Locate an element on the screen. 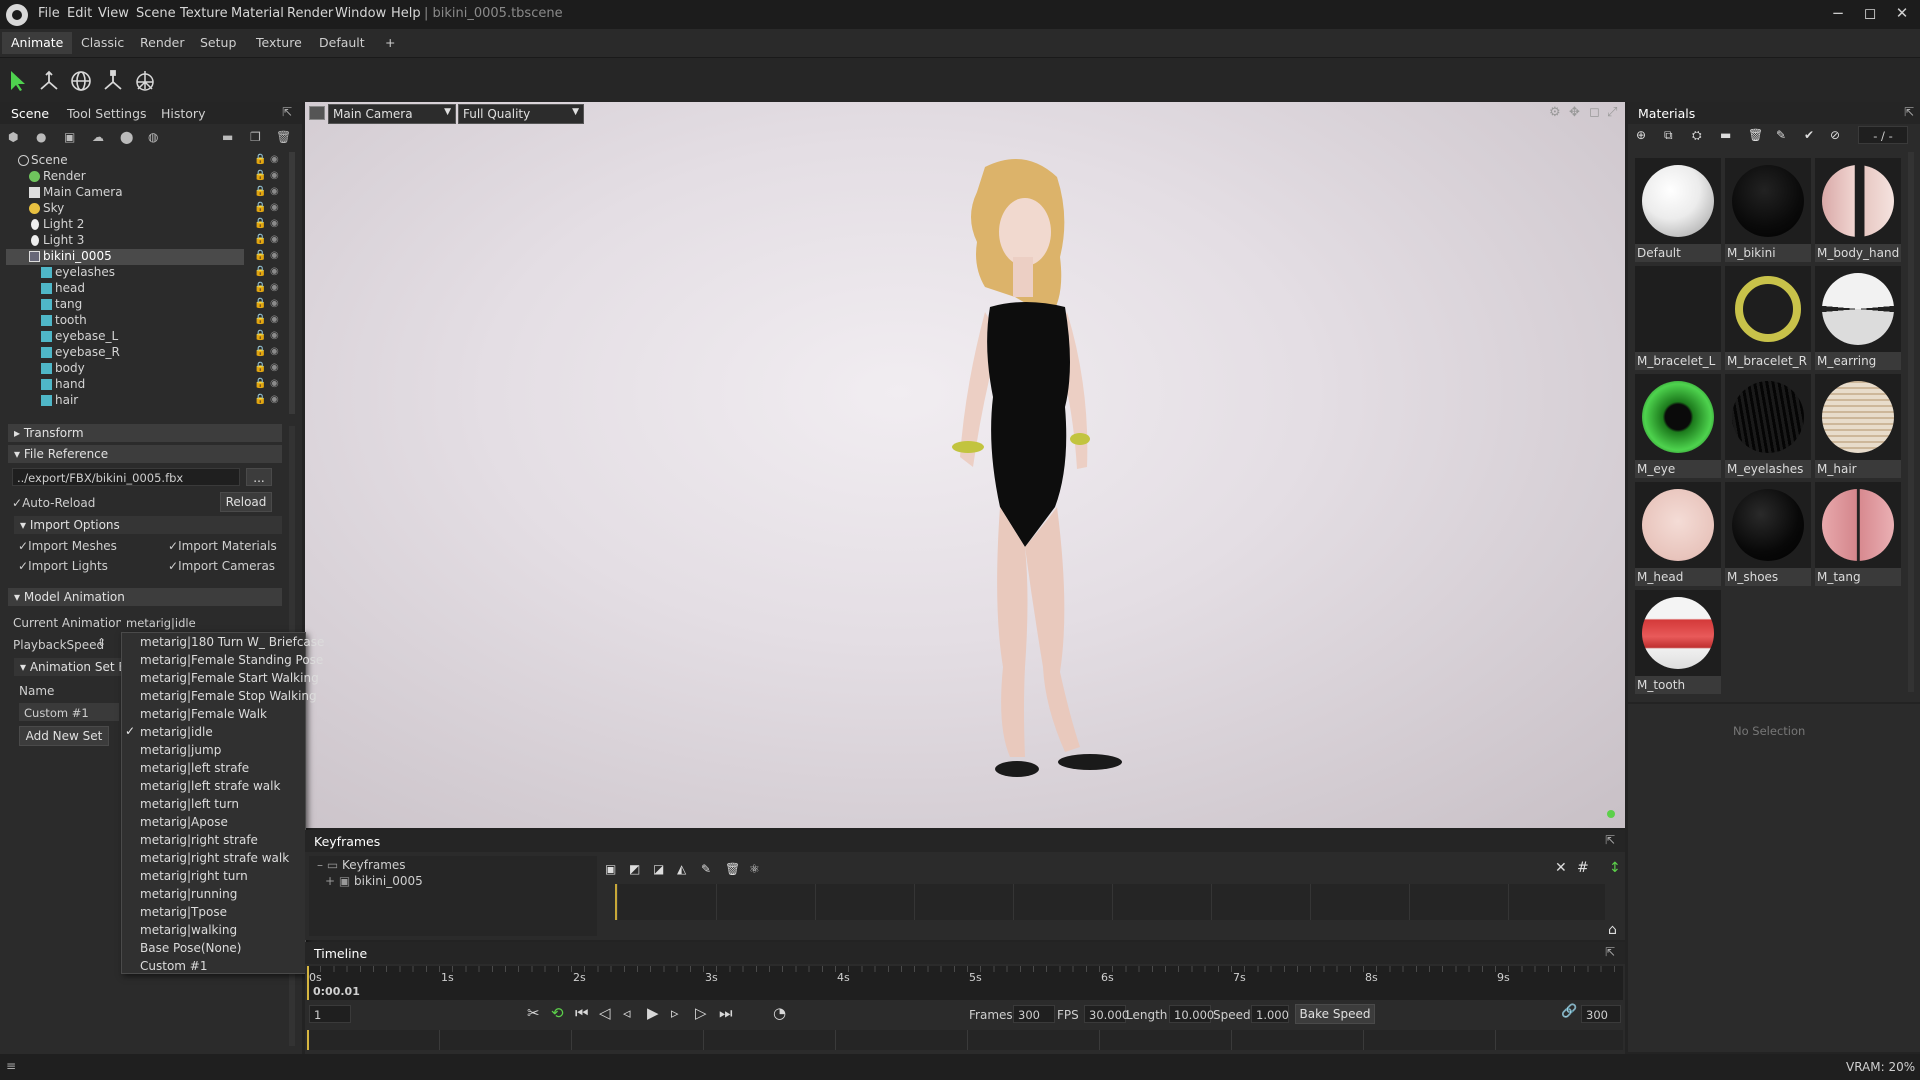 Image resolution: width=1920 pixels, height=1080 pixels. dropdown-item: metarig|Tpose is located at coordinates (183, 914).